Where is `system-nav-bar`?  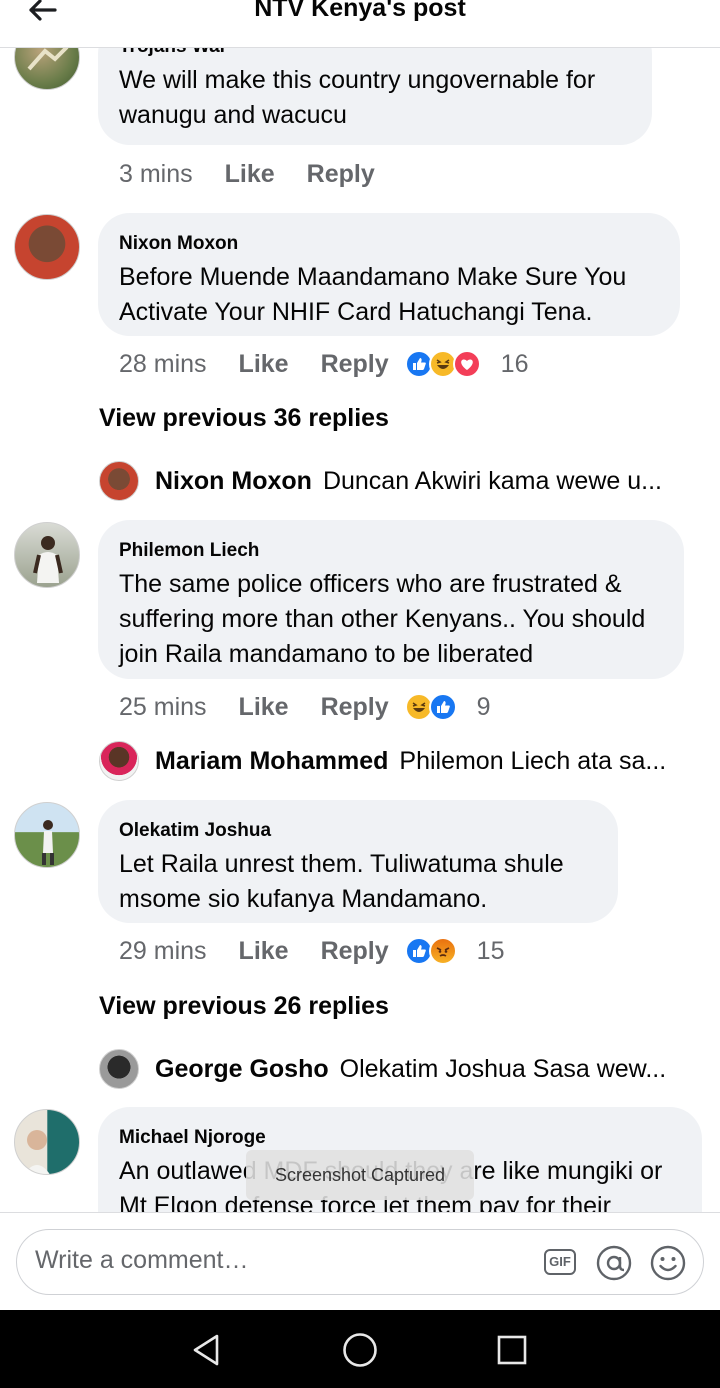
system-nav-bar is located at coordinates (360, 1349).